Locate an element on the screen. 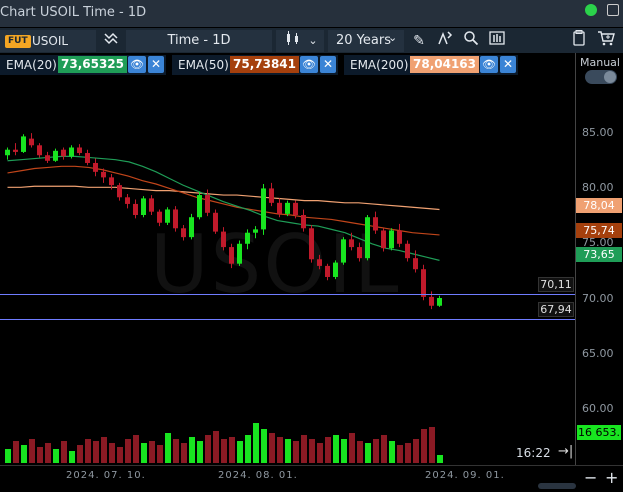 Image resolution: width=623 pixels, height=492 pixels. symbol-selector: FUT USOIL is located at coordinates (48, 41).